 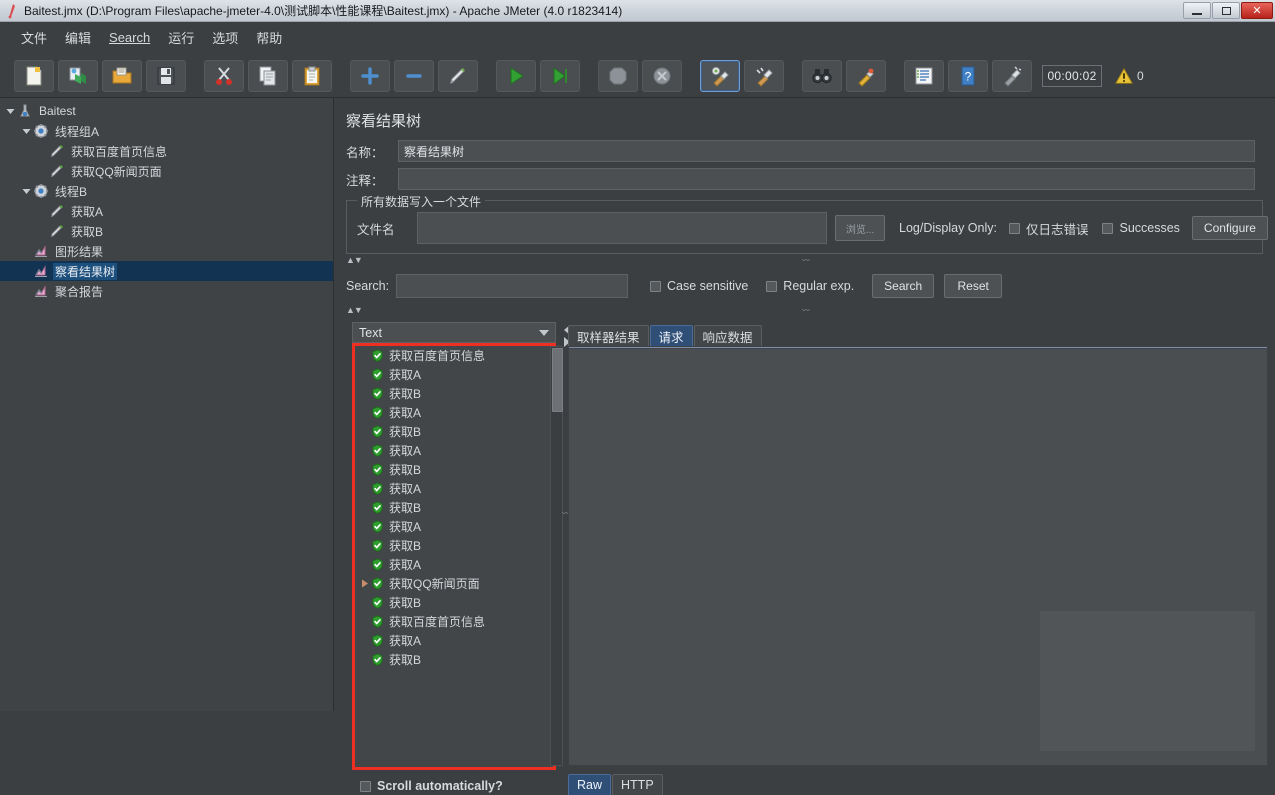 I want to click on menu-help: 帮助, so click(x=269, y=37).